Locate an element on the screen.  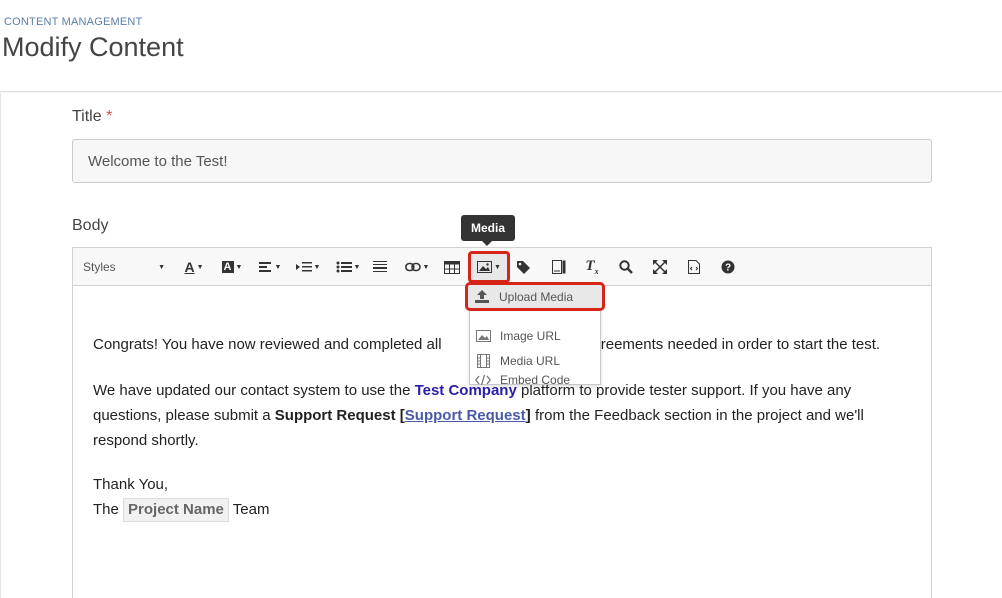
search-icon is located at coordinates (626, 267).